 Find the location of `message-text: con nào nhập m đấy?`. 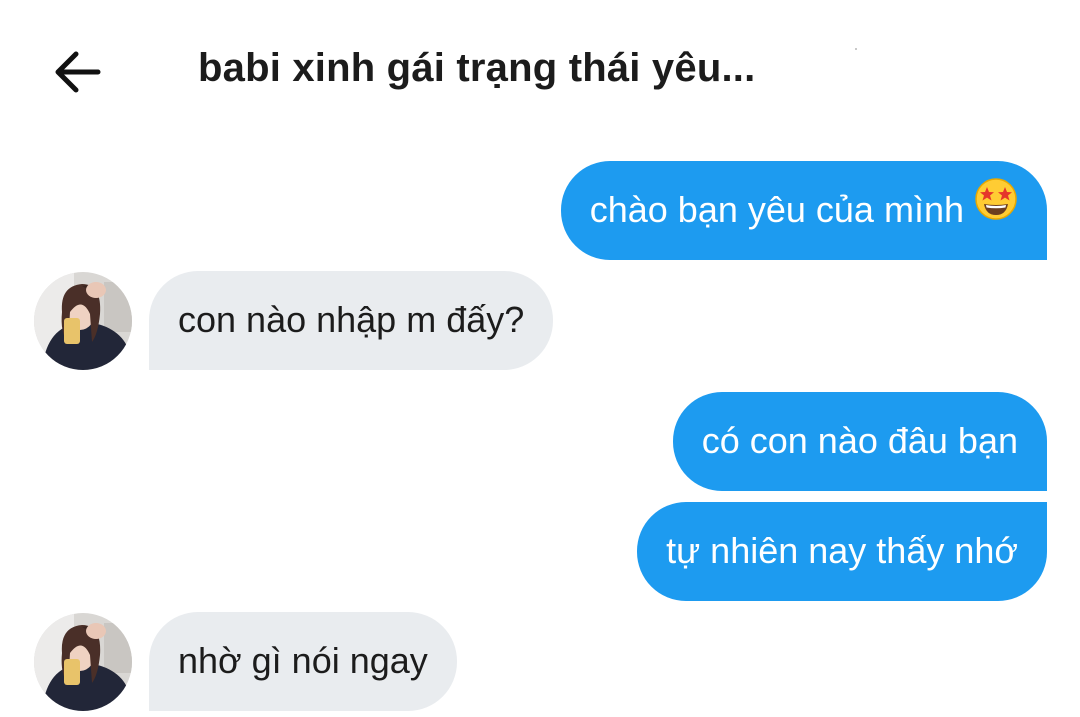

message-text: con nào nhập m đấy? is located at coordinates (351, 319).